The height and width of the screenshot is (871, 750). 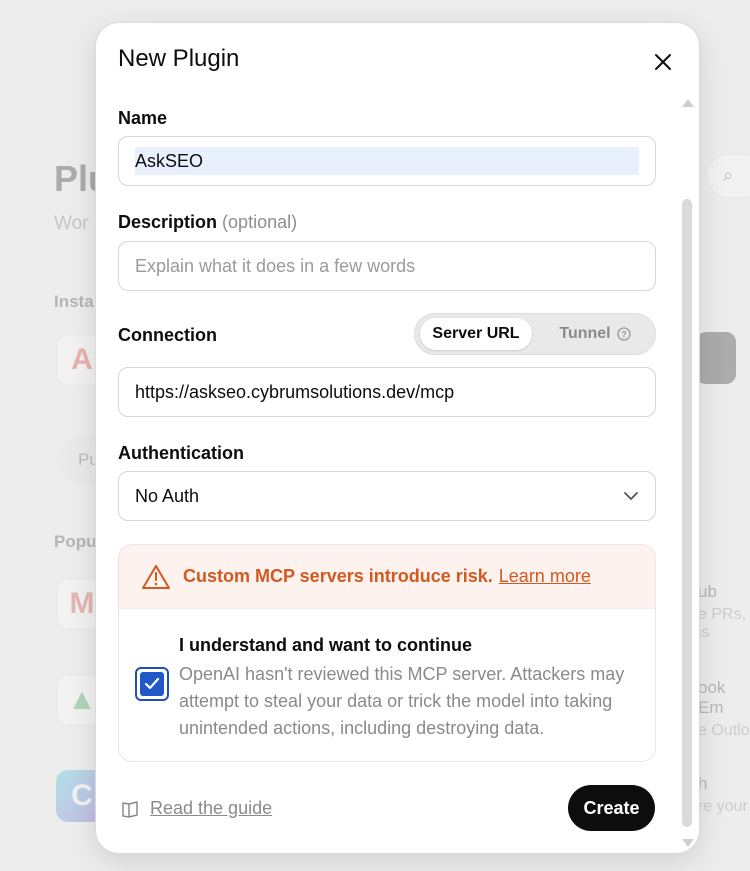 What do you see at coordinates (595, 334) in the screenshot?
I see `tunnel-option: Tunnel ?` at bounding box center [595, 334].